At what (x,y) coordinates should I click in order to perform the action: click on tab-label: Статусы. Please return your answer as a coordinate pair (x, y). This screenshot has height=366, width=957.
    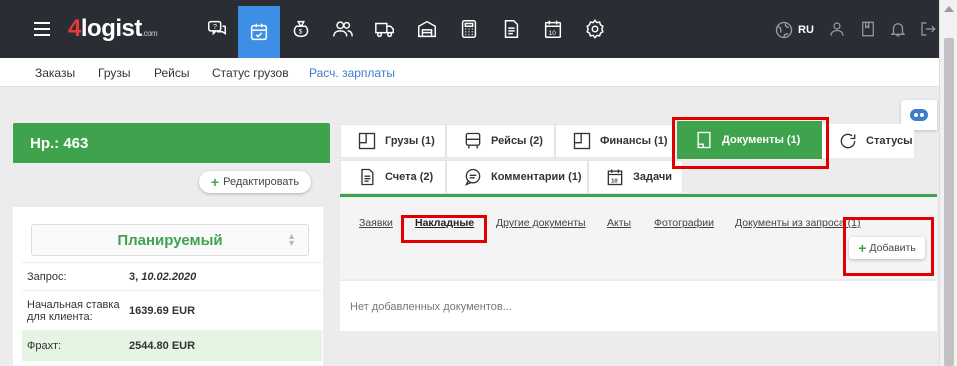
    Looking at the image, I should click on (889, 141).